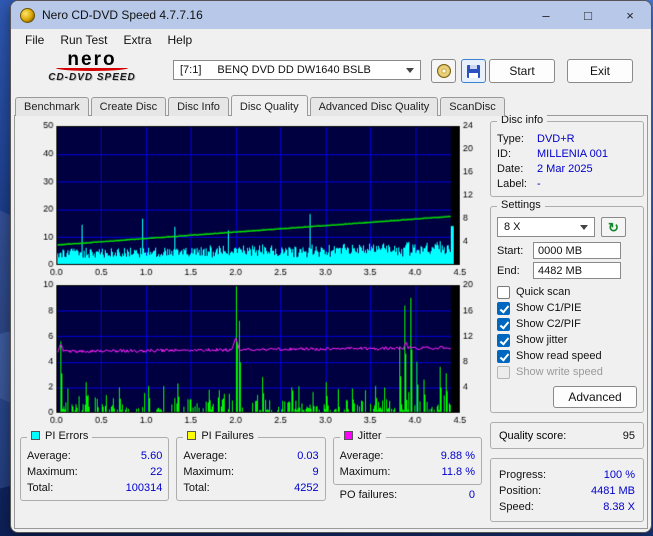 This screenshot has height=536, width=653. I want to click on disc-id: MILLENIA 001, so click(572, 154).